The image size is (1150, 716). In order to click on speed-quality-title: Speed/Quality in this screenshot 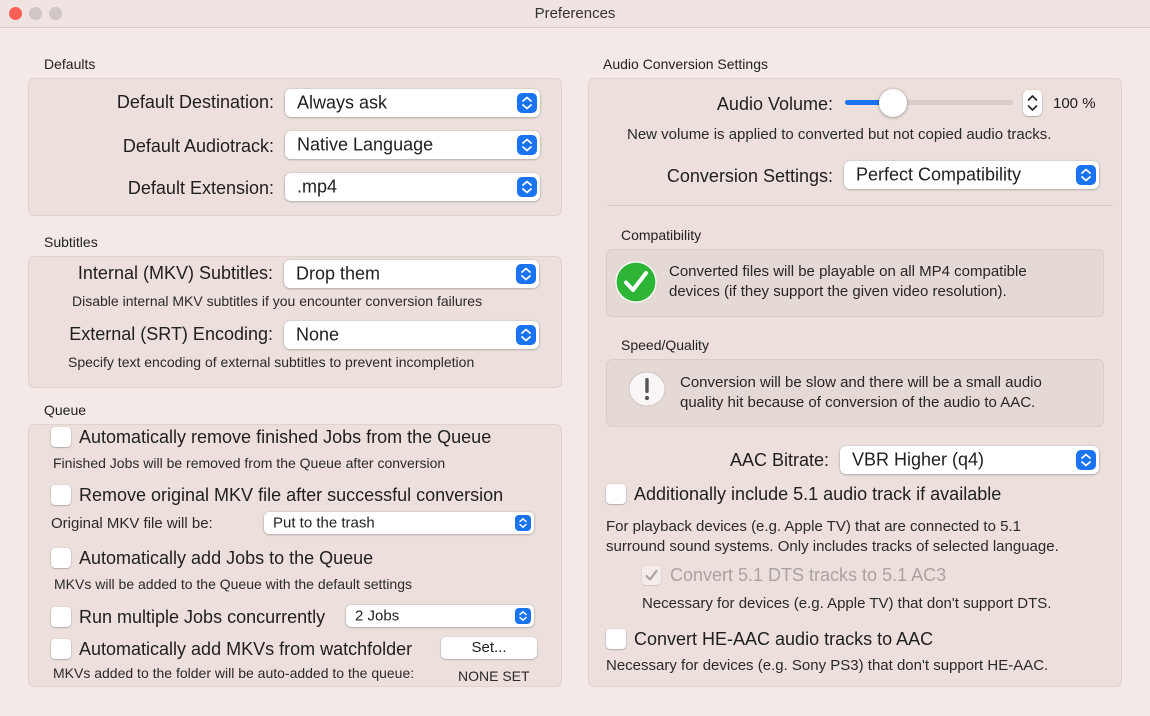, I will do `click(665, 345)`.